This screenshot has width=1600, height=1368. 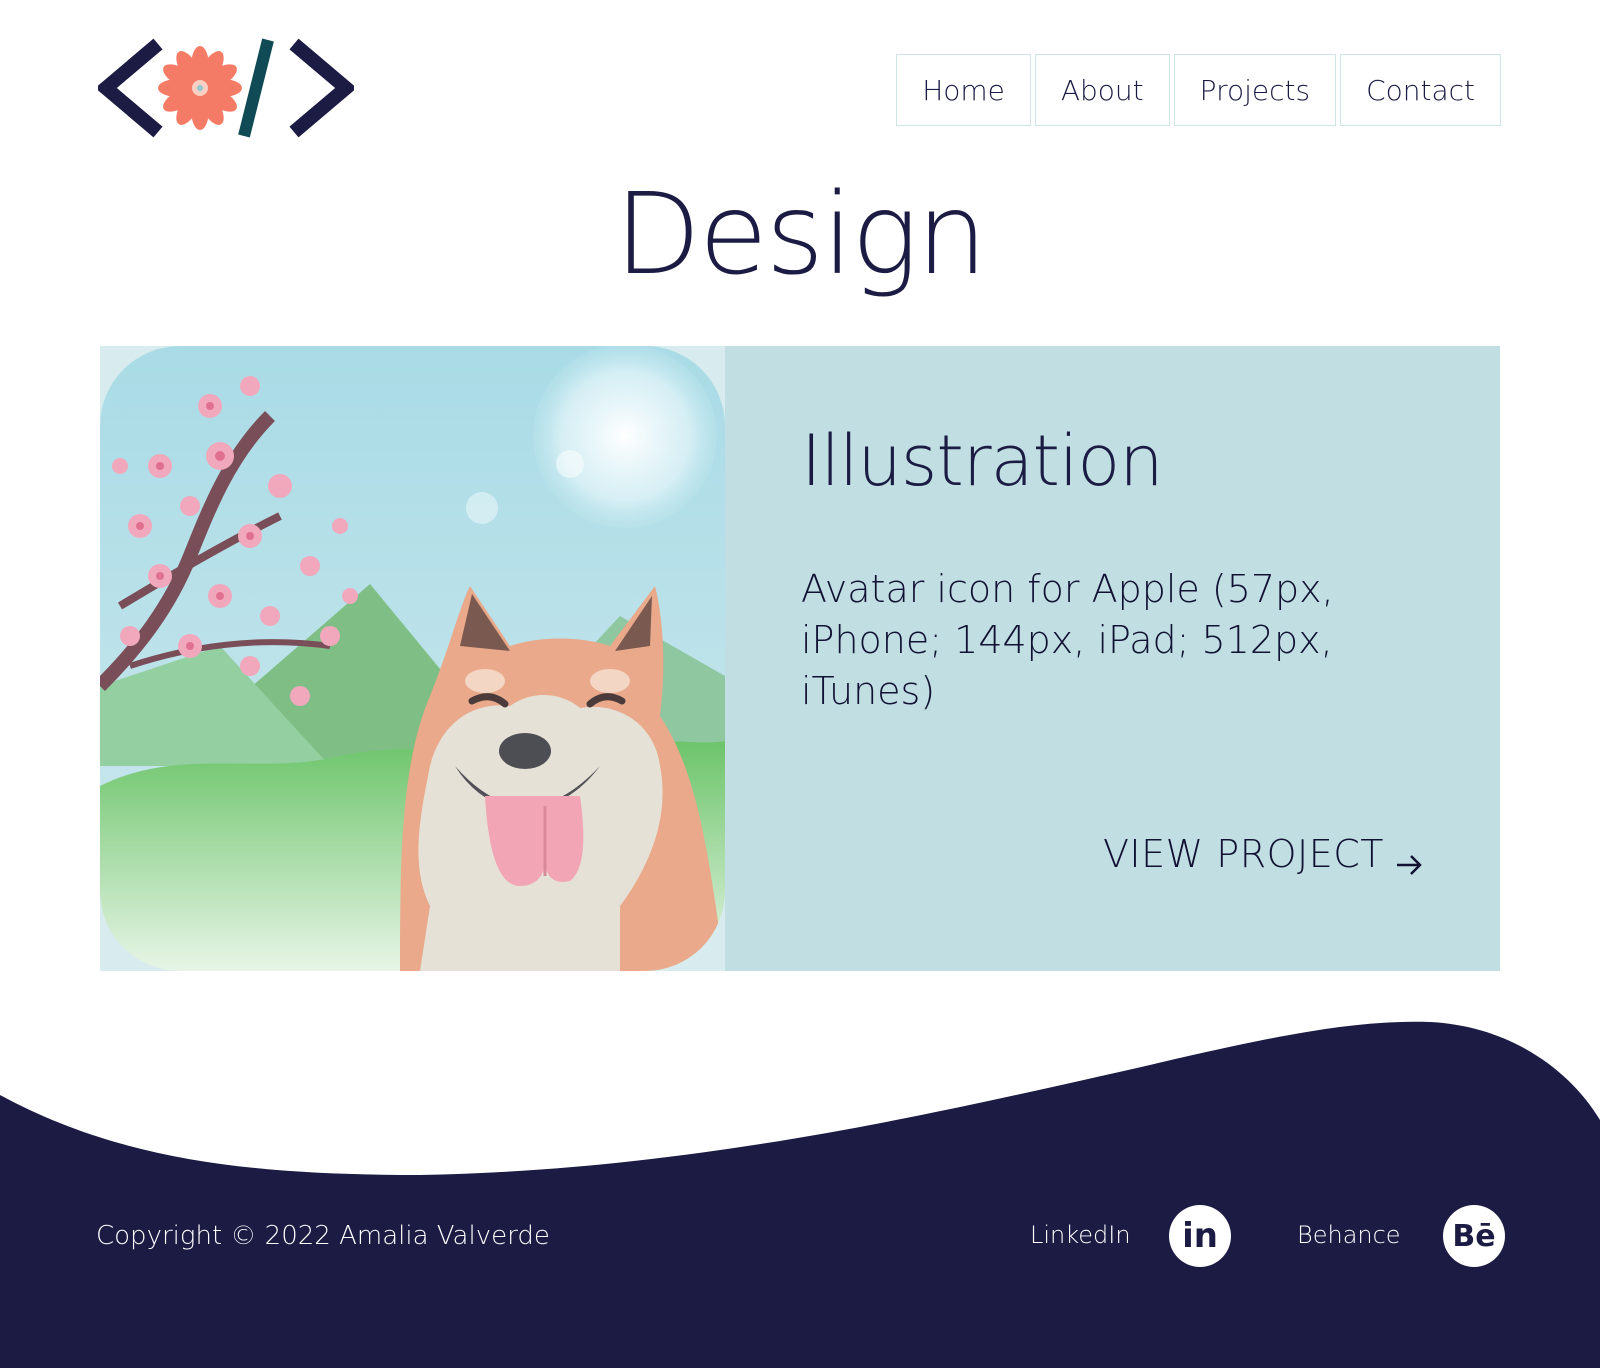 I want to click on nav-contact: Contact, so click(x=1420, y=90).